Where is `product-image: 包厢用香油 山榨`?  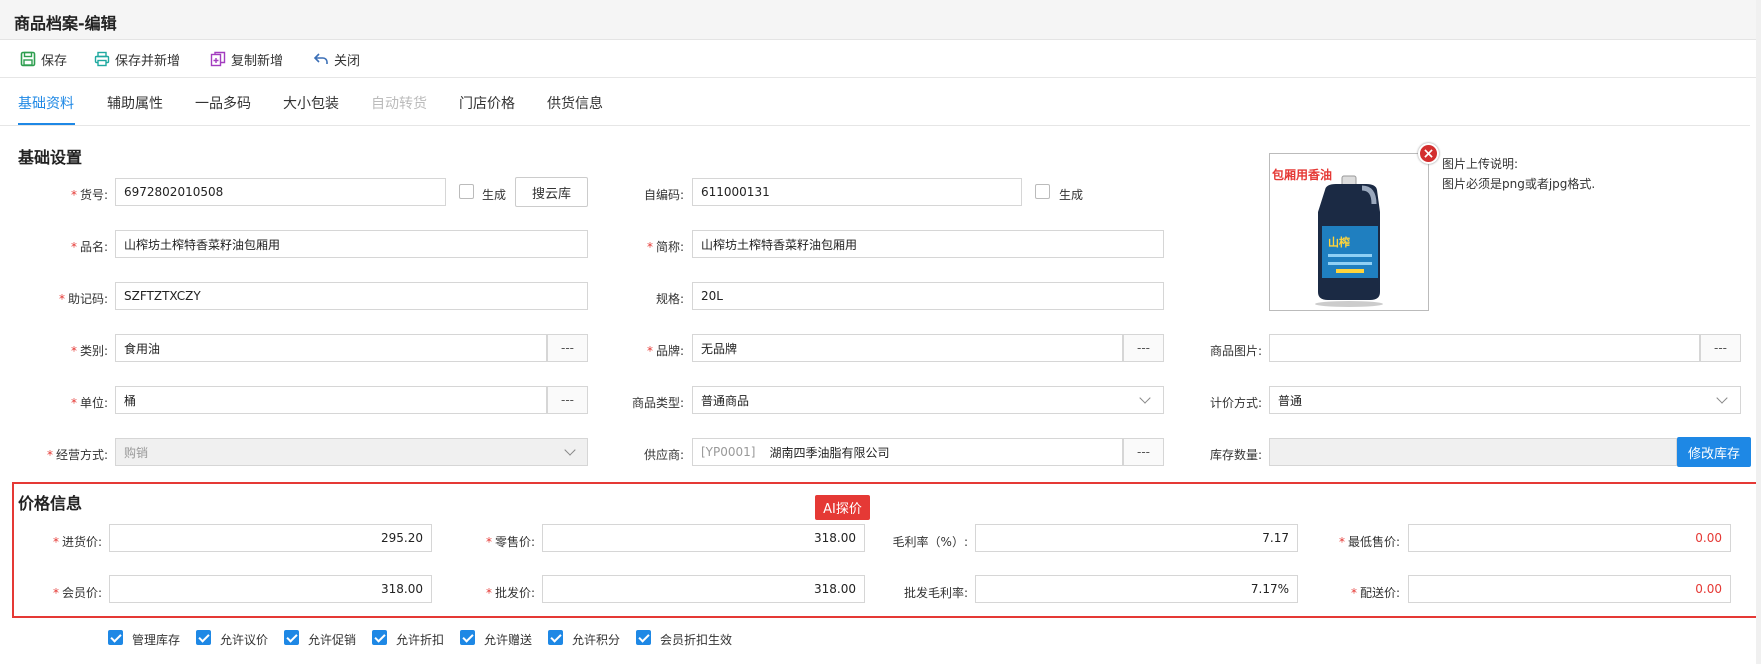
product-image: 包厢用香油 山榨 is located at coordinates (1349, 232).